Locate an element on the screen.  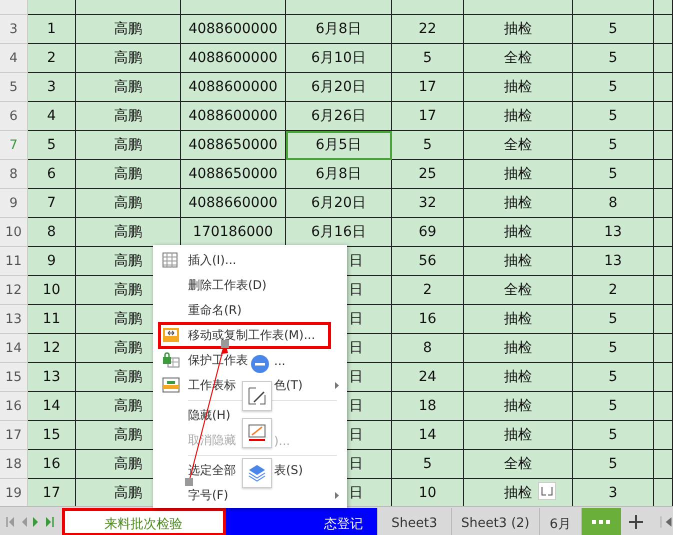
table-cell: 25 is located at coordinates (428, 174).